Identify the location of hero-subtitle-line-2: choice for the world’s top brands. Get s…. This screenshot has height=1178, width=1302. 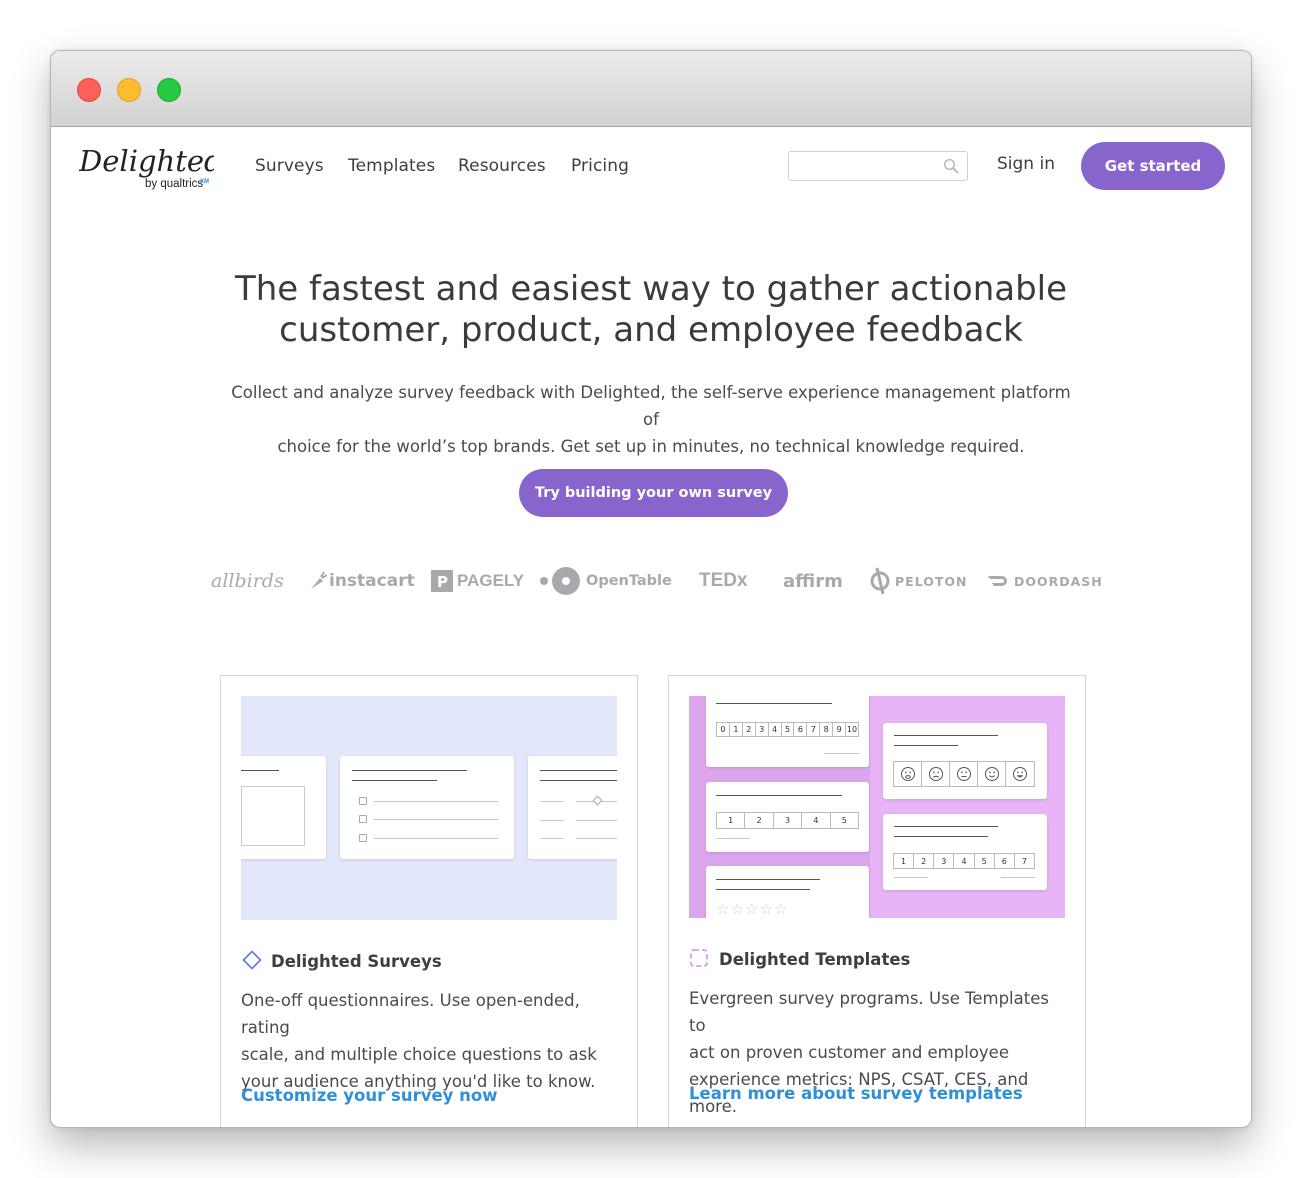
(651, 446).